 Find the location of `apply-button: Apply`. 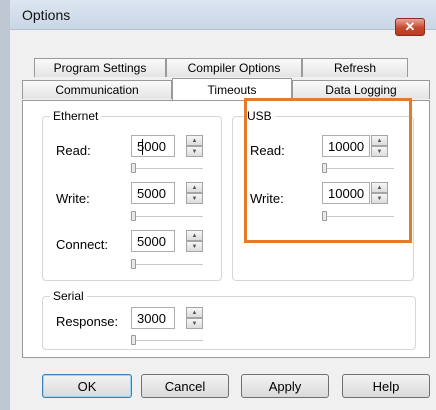

apply-button: Apply is located at coordinates (285, 386).